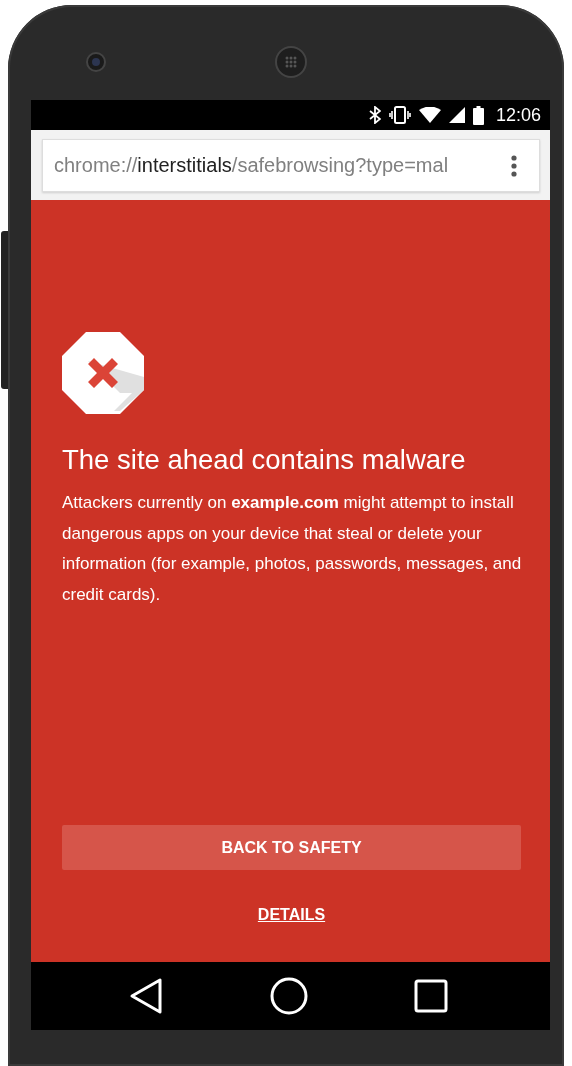 The width and height of the screenshot is (572, 1066). What do you see at coordinates (291, 847) in the screenshot?
I see `back-to-safety-button: BACK TO SAFETY` at bounding box center [291, 847].